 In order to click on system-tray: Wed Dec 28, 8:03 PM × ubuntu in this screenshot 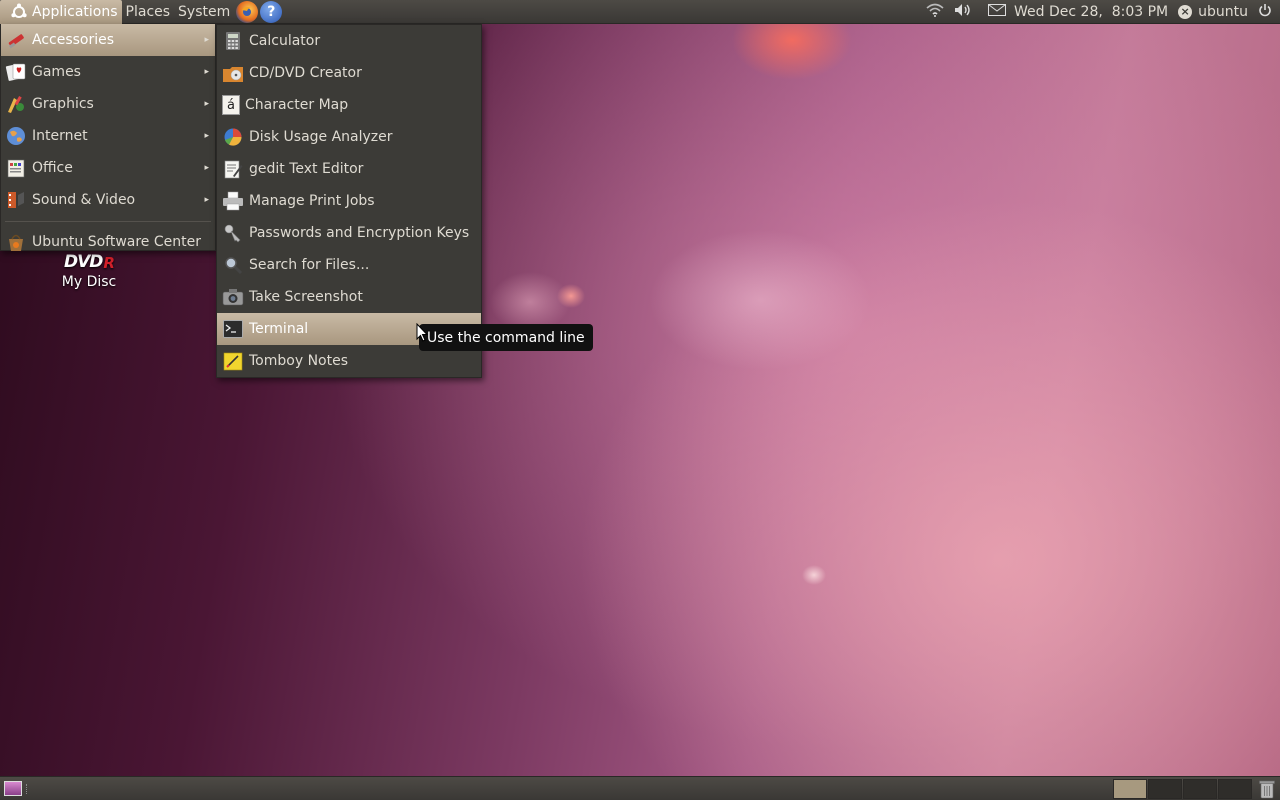, I will do `click(1103, 12)`.